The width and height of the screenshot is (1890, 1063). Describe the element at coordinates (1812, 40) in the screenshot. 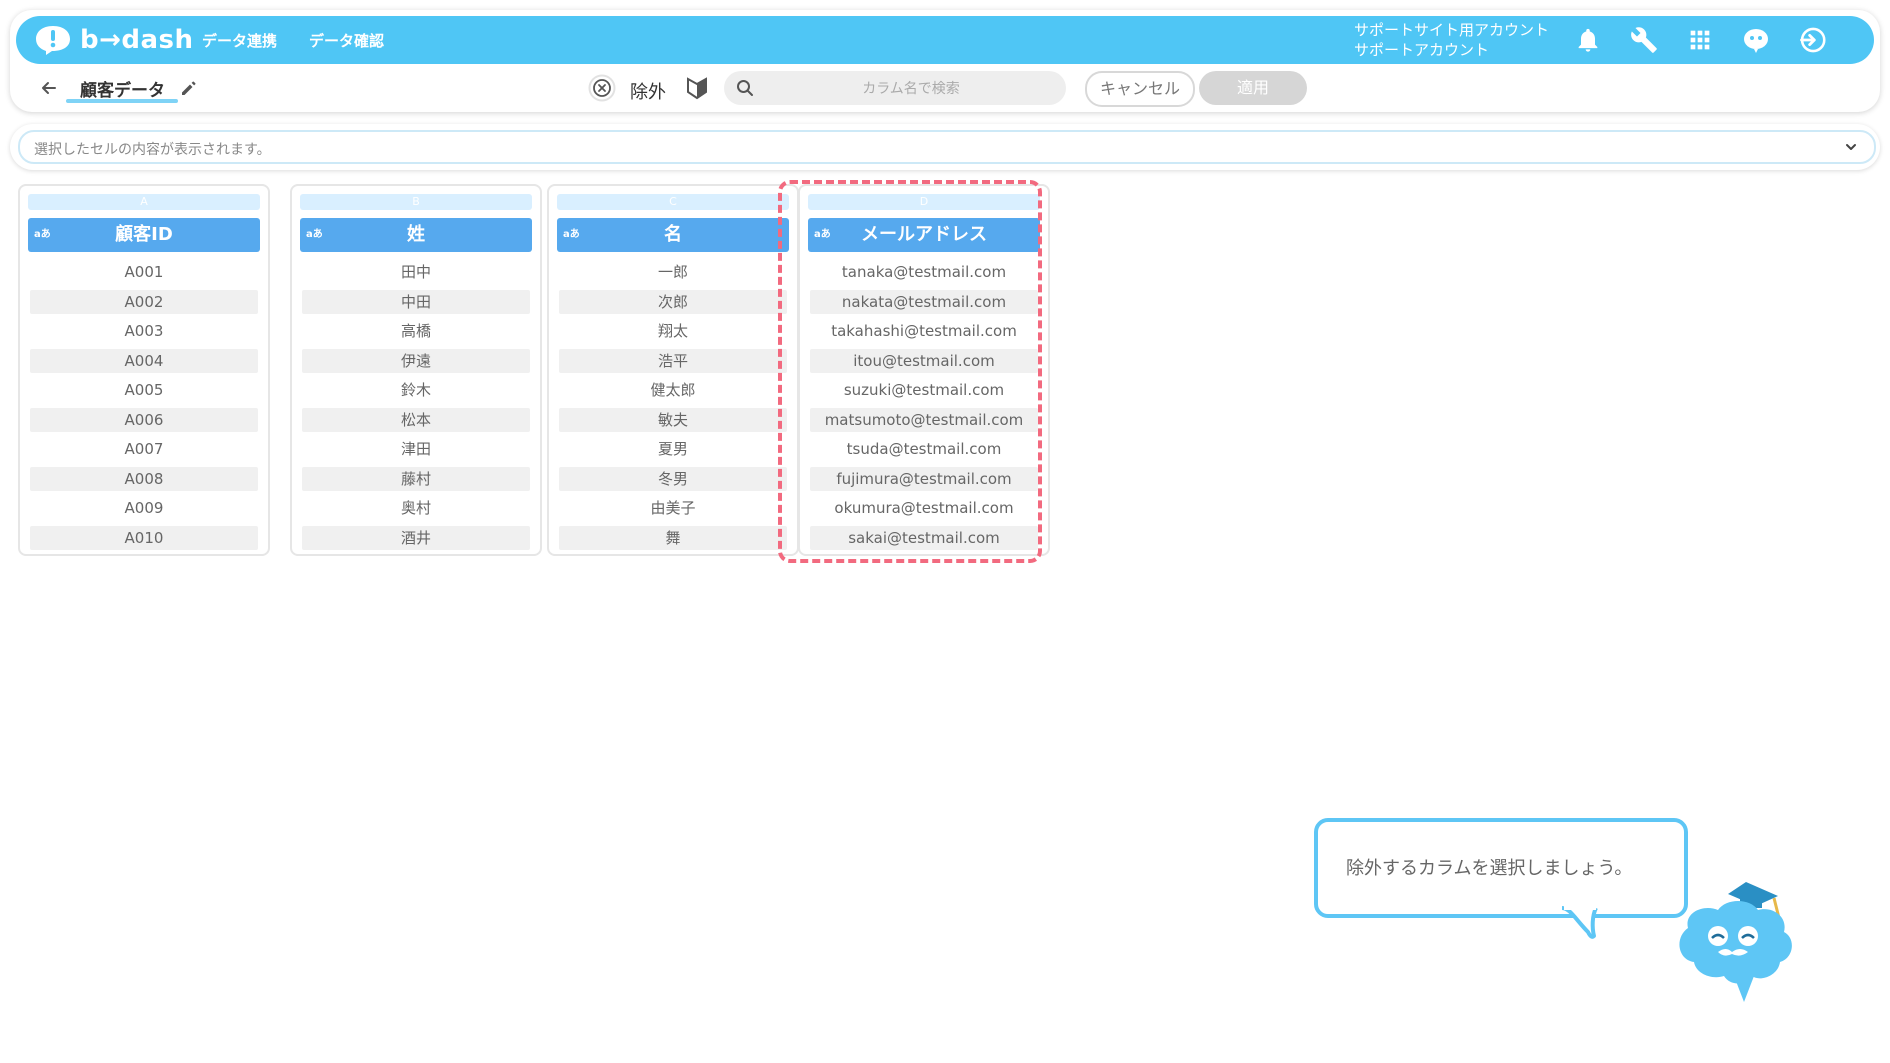

I see `logout-icon` at that location.